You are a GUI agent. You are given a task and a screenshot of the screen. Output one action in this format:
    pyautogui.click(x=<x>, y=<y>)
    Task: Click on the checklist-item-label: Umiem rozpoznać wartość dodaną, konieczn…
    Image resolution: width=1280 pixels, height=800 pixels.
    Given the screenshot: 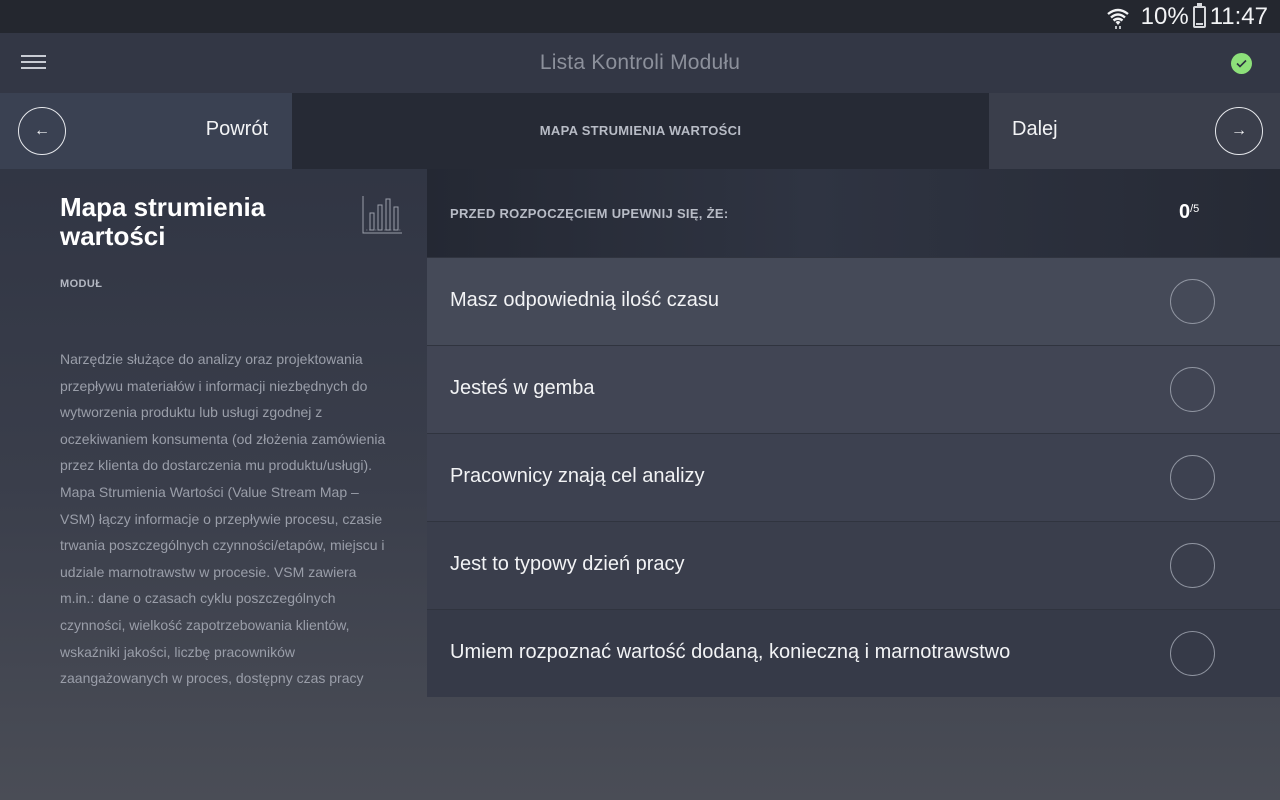 What is the action you would take?
    pyautogui.click(x=730, y=652)
    